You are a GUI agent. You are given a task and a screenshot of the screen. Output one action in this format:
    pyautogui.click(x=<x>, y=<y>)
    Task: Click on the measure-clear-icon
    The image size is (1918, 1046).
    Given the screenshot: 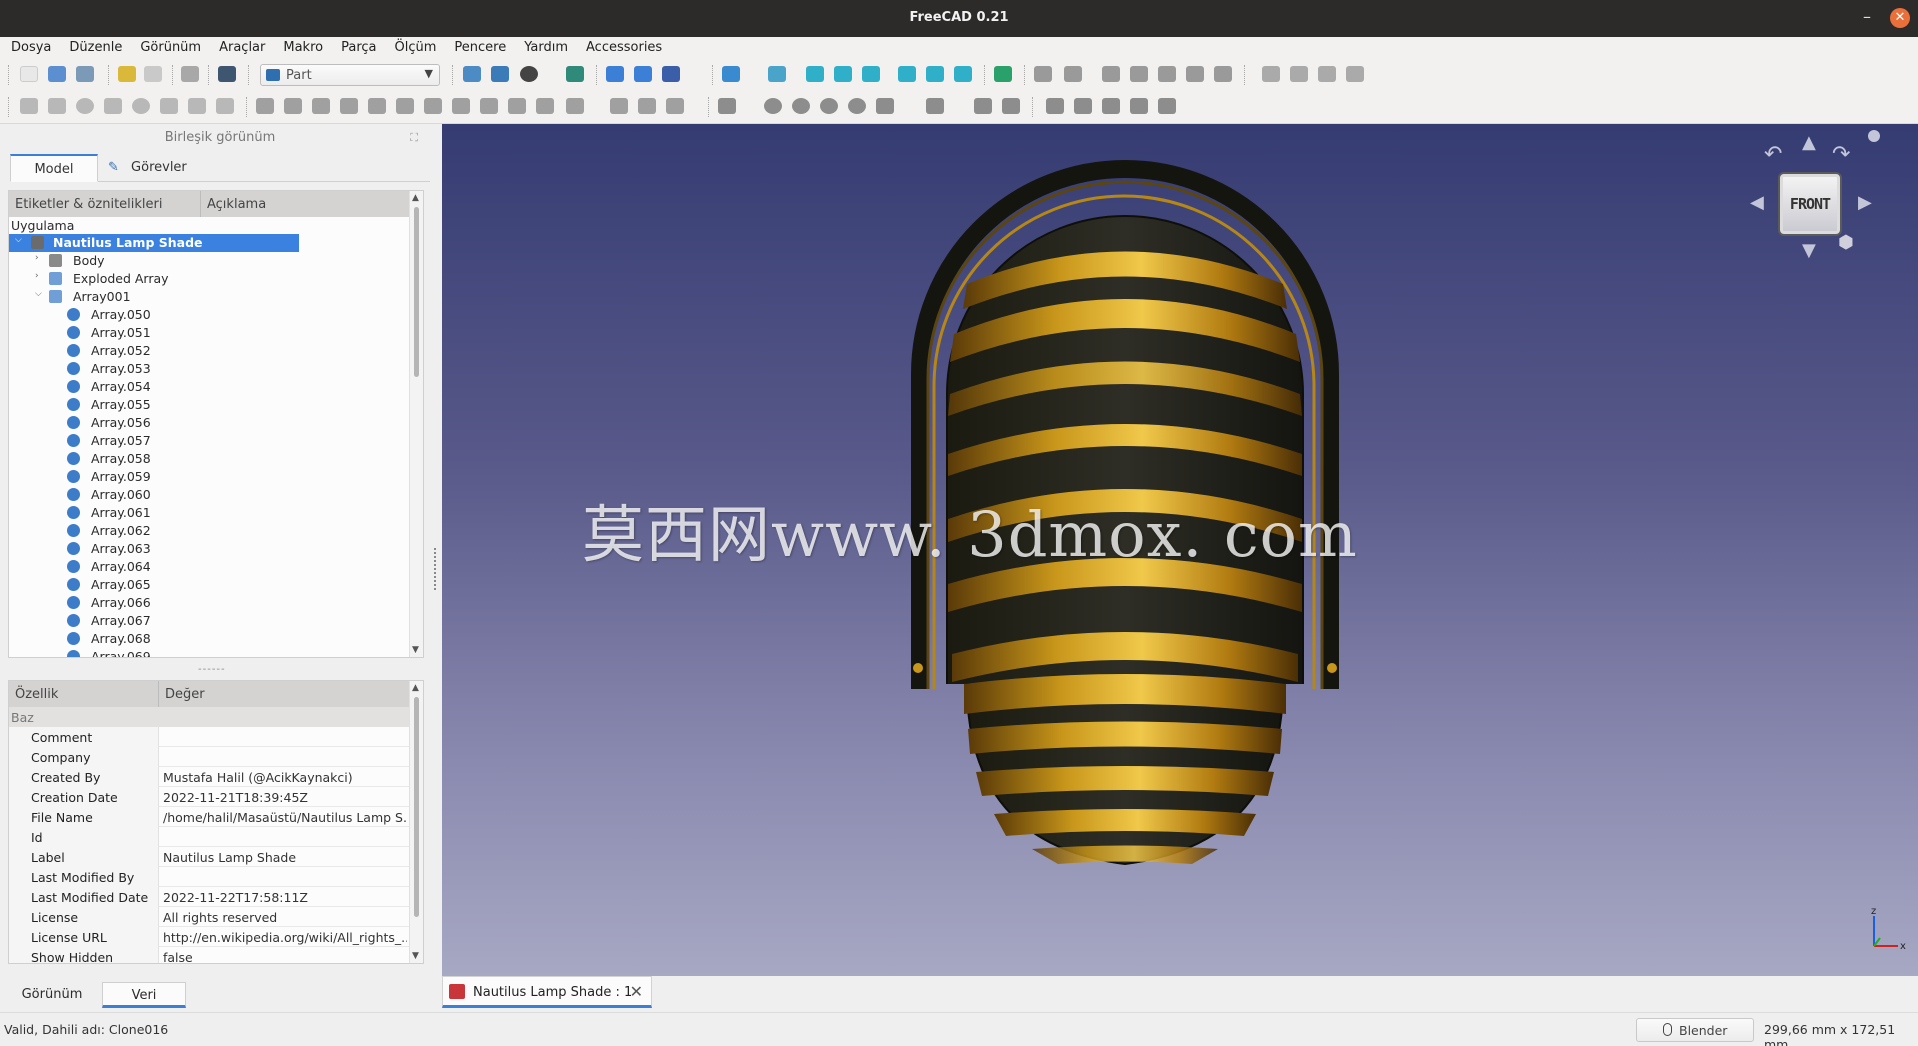 What is the action you would take?
    pyautogui.click(x=1139, y=74)
    